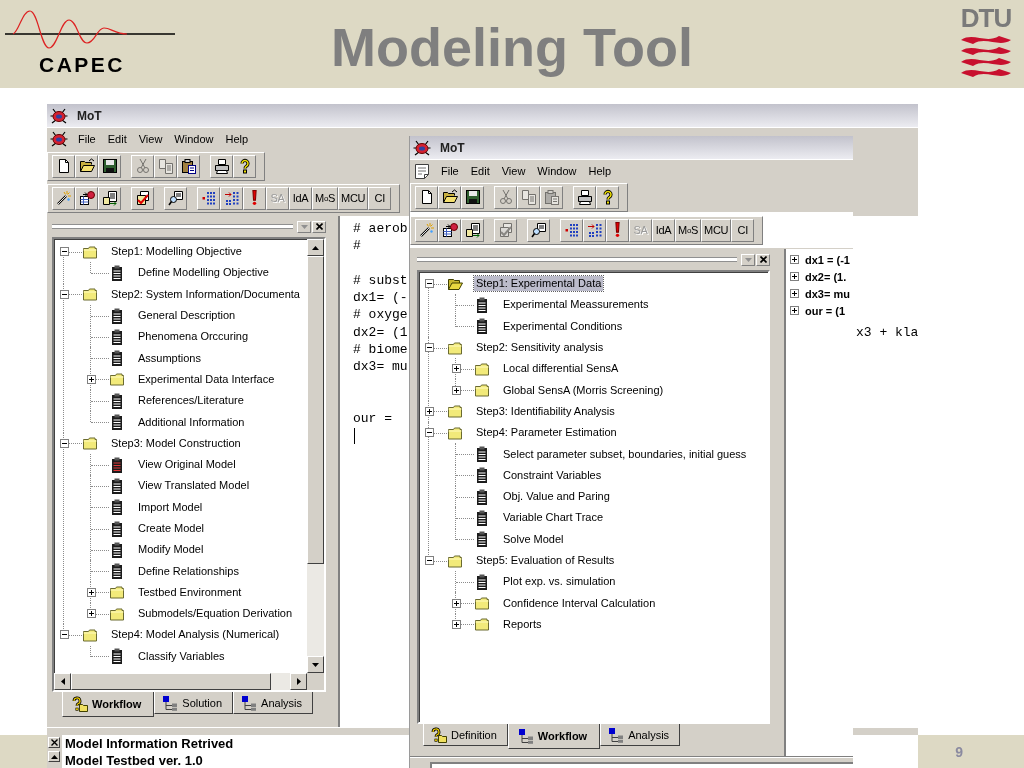  I want to click on tree-item: Step2: System Information/Documenta, so click(205, 294).